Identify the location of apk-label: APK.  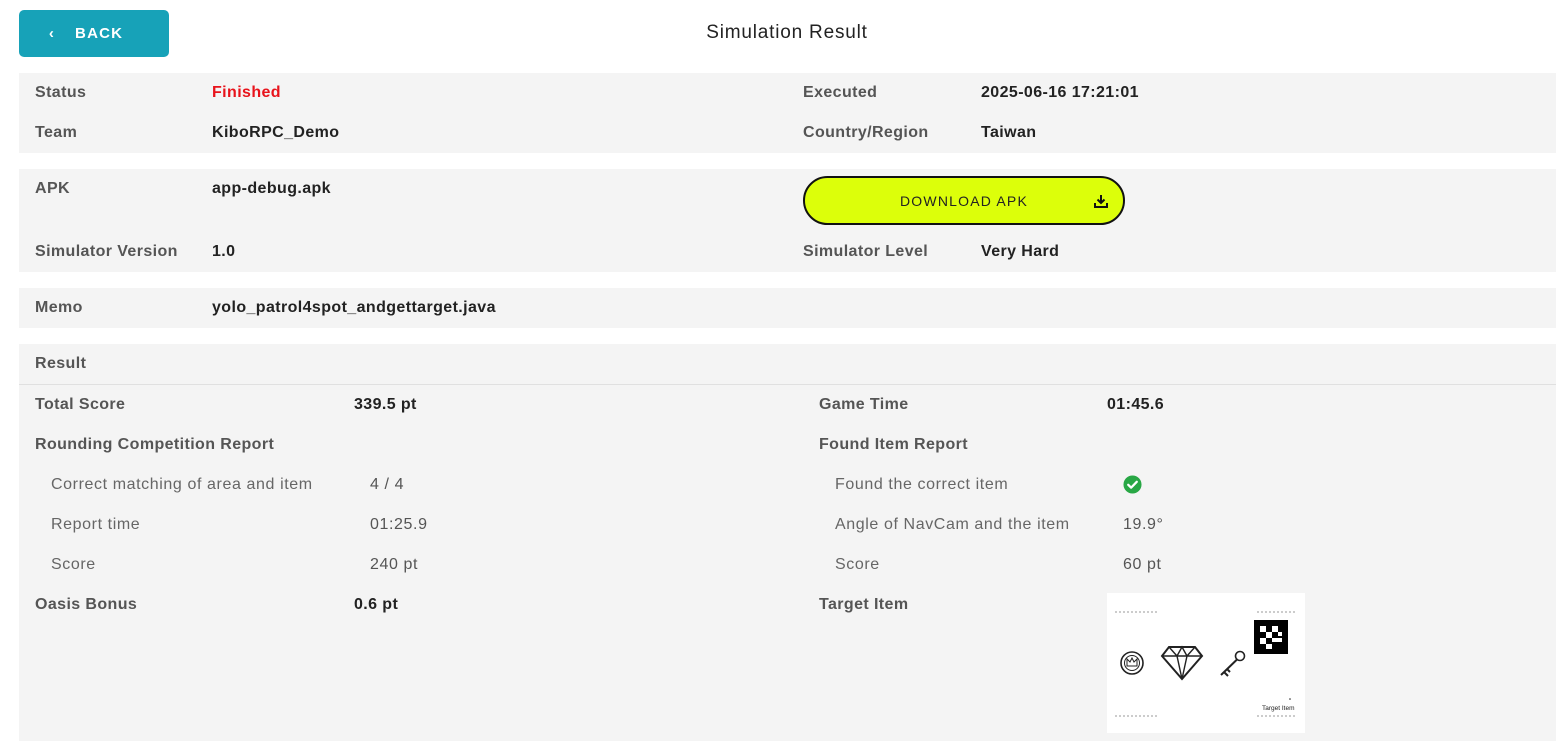
(52, 188).